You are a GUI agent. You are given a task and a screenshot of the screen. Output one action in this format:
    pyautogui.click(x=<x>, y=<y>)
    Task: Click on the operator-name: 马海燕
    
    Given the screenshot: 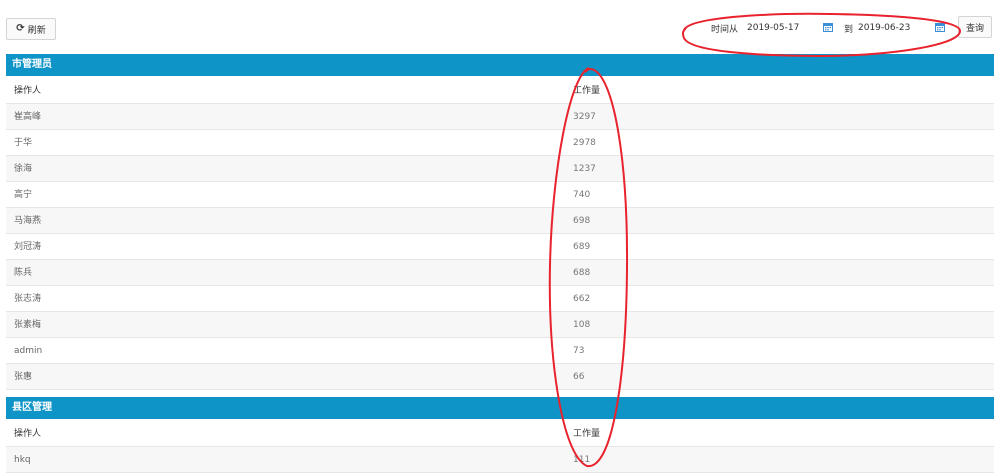 What is the action you would take?
    pyautogui.click(x=28, y=221)
    